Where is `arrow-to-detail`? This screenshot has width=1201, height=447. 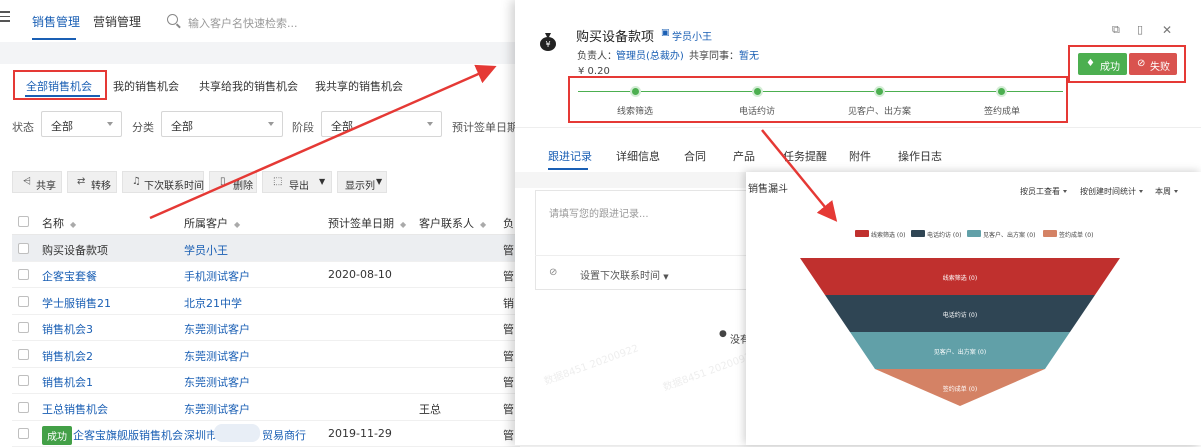
arrow-to-detail is located at coordinates (323, 142).